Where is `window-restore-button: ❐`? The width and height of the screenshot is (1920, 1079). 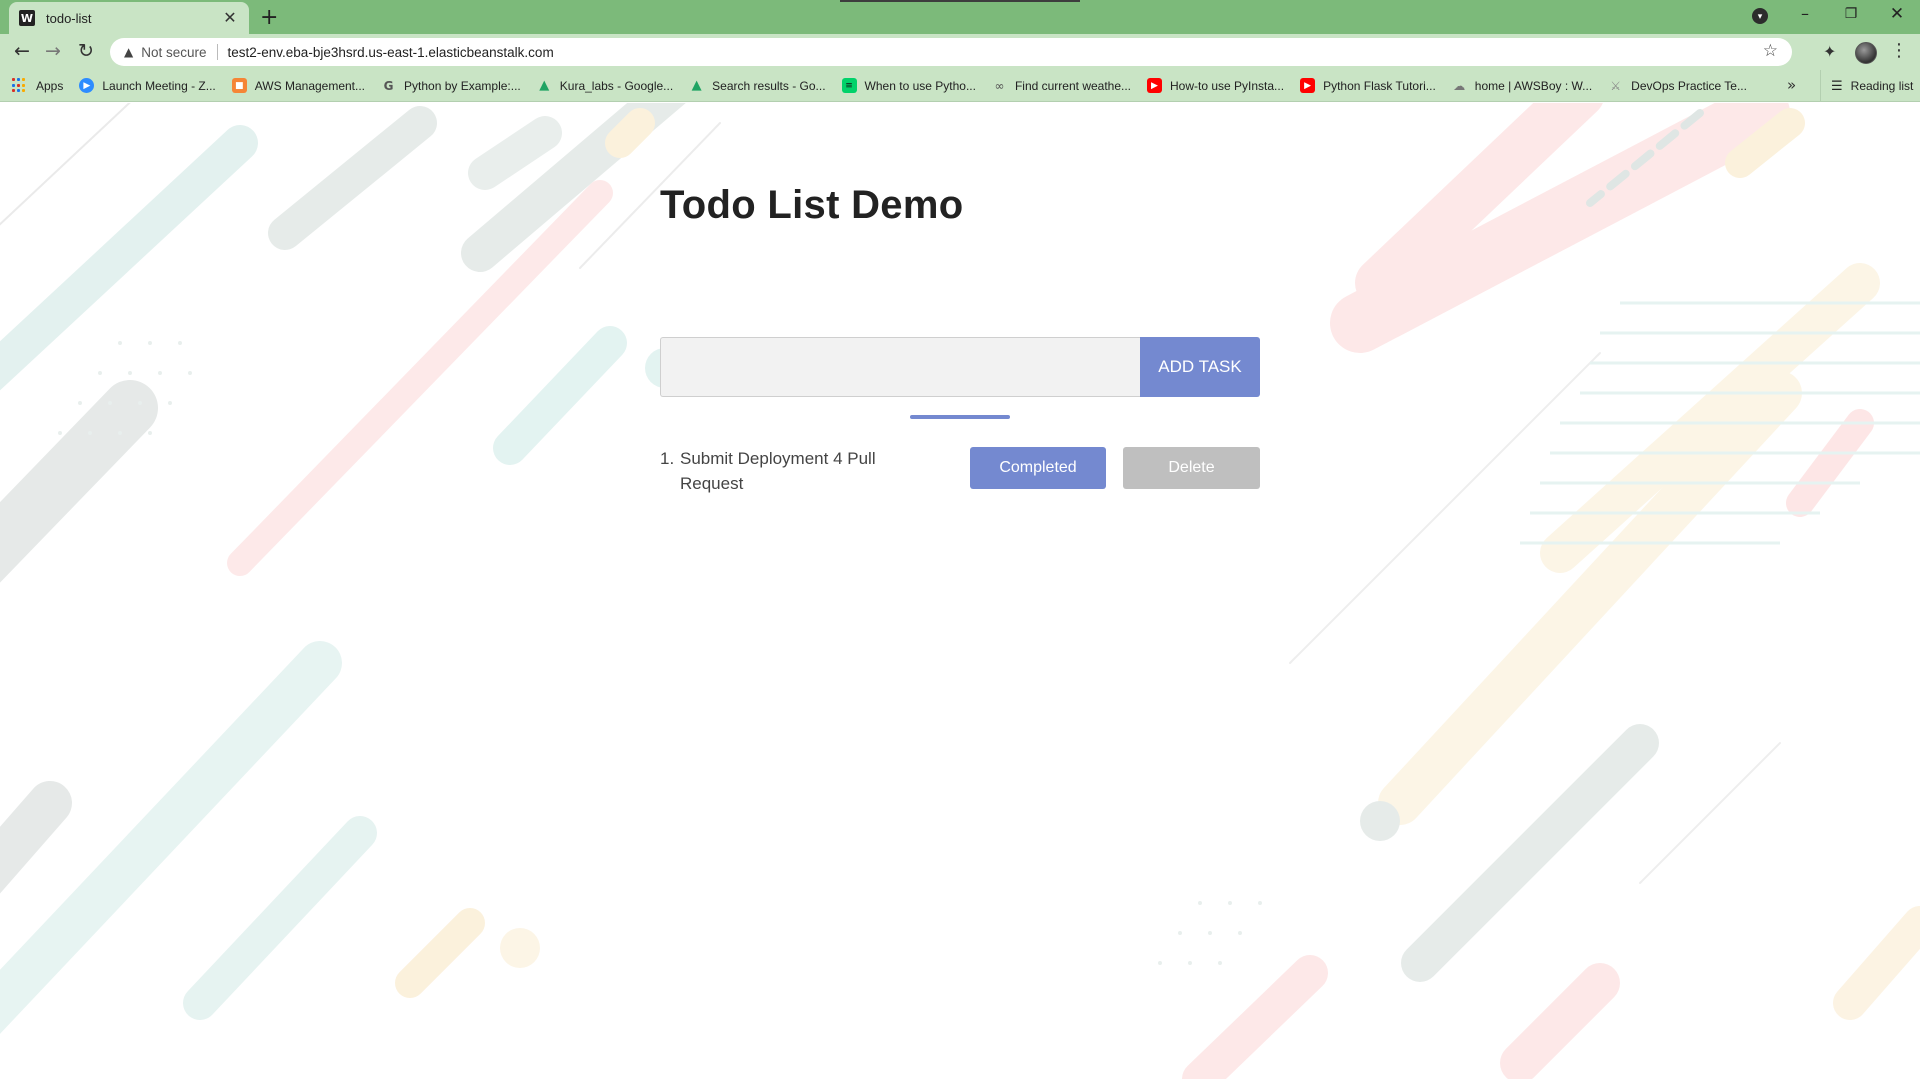
window-restore-button: ❐ is located at coordinates (1851, 14).